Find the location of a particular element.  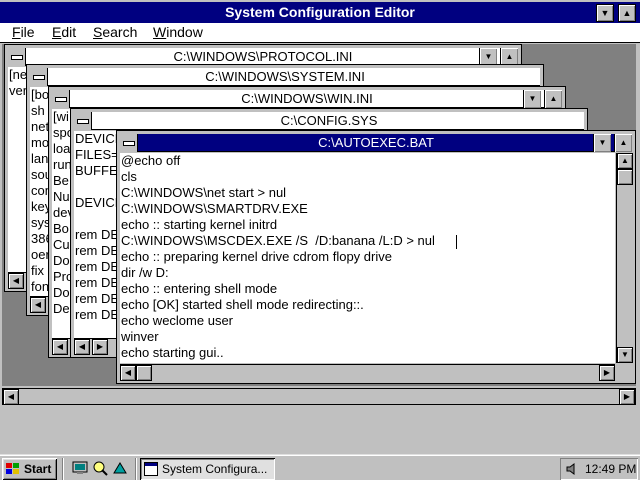

text-line: cls is located at coordinates (129, 176).